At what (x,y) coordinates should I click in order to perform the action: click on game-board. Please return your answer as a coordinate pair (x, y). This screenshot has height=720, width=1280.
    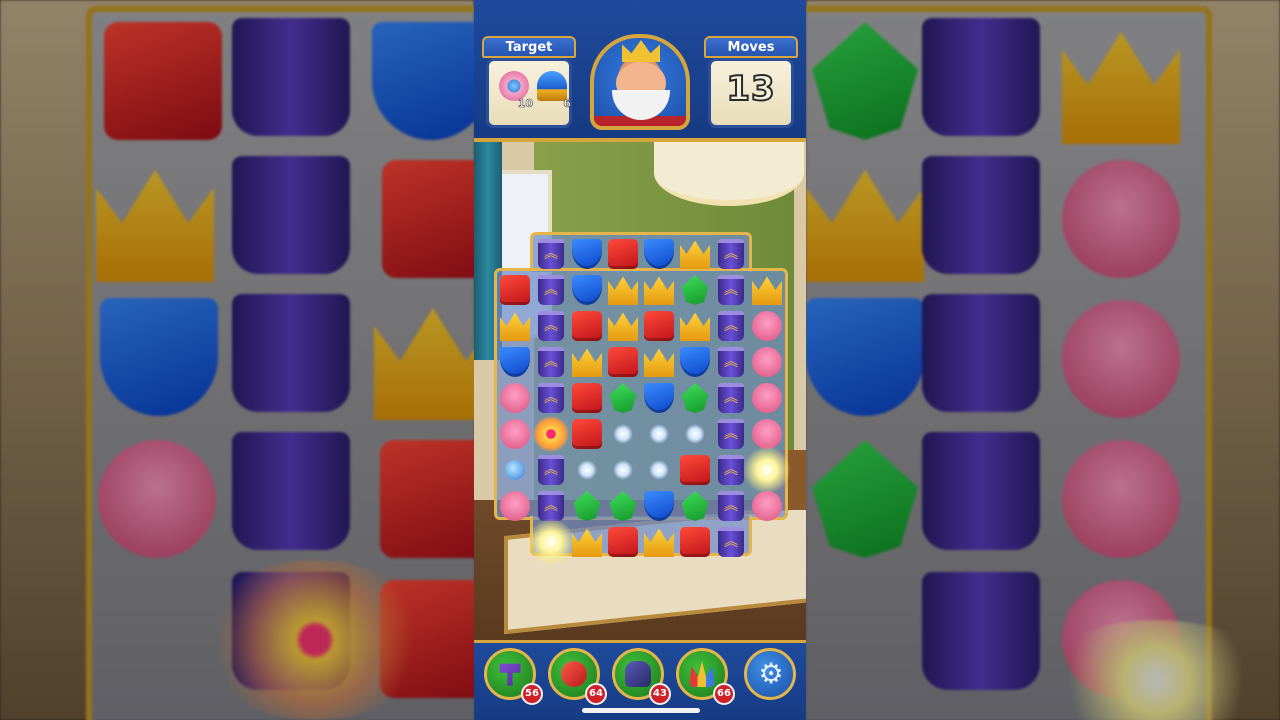
    Looking at the image, I should click on (642, 399).